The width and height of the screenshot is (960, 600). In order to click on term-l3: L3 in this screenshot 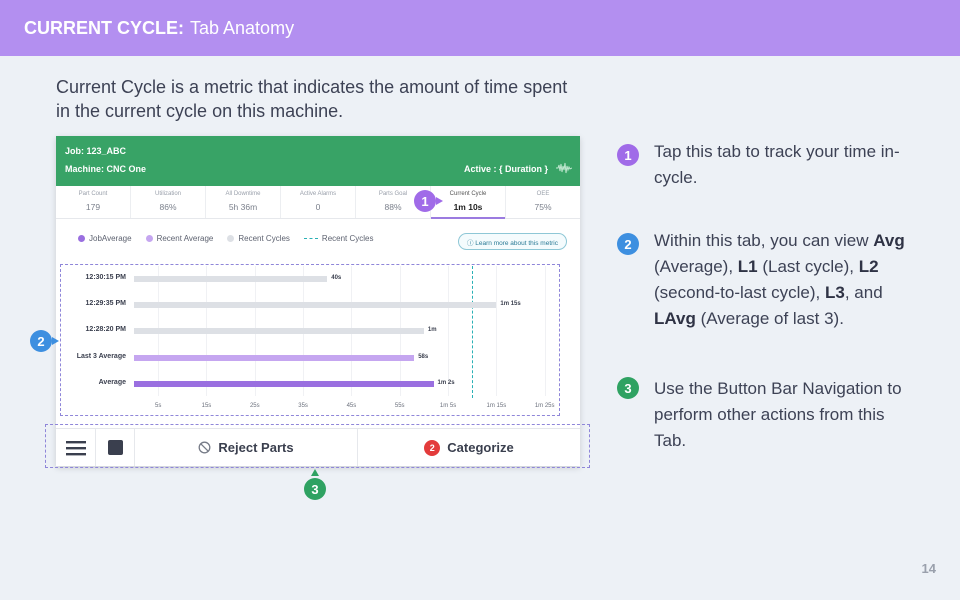, I will do `click(835, 292)`.